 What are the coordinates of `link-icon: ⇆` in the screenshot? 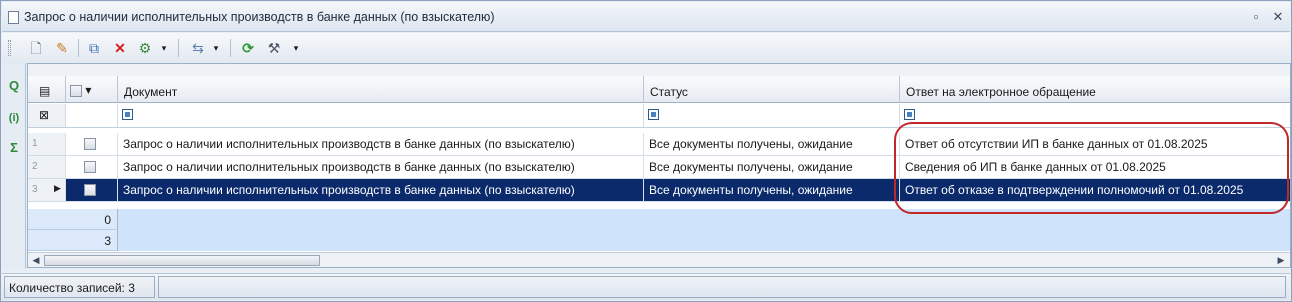 It's located at (198, 48).